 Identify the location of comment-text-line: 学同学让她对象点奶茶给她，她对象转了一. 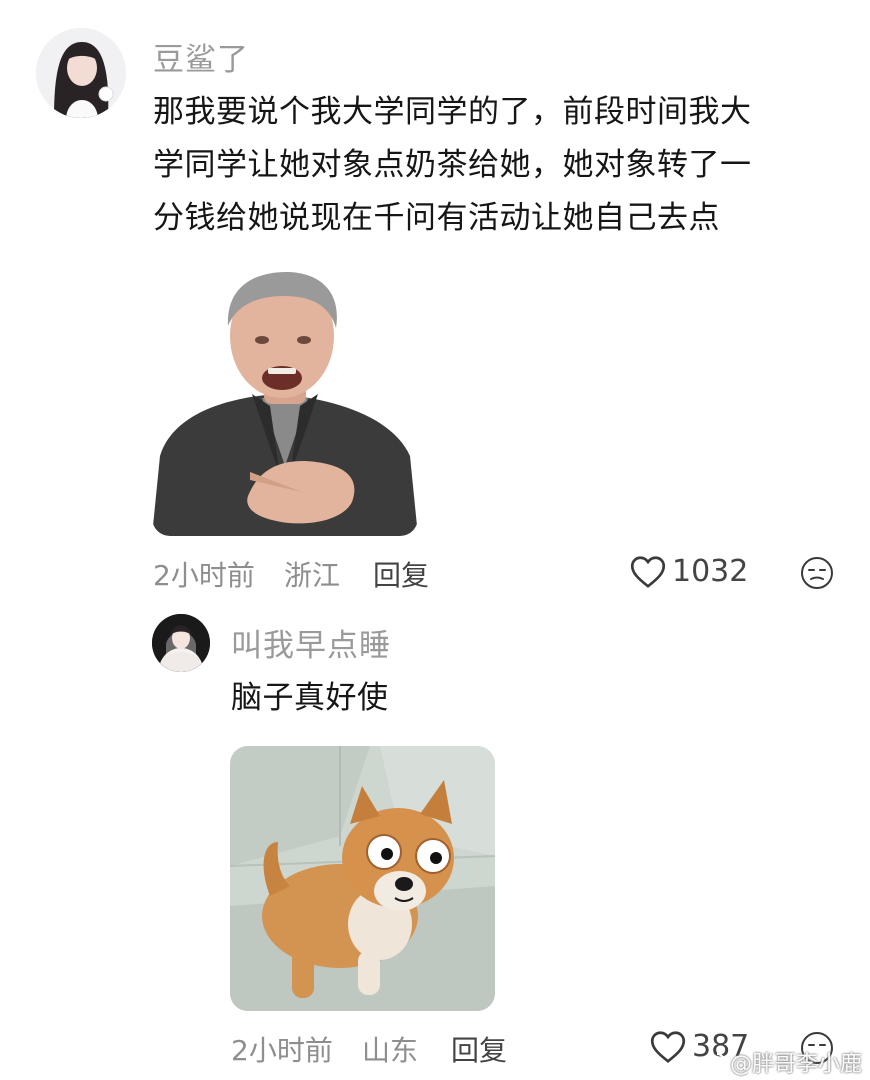
(452, 165).